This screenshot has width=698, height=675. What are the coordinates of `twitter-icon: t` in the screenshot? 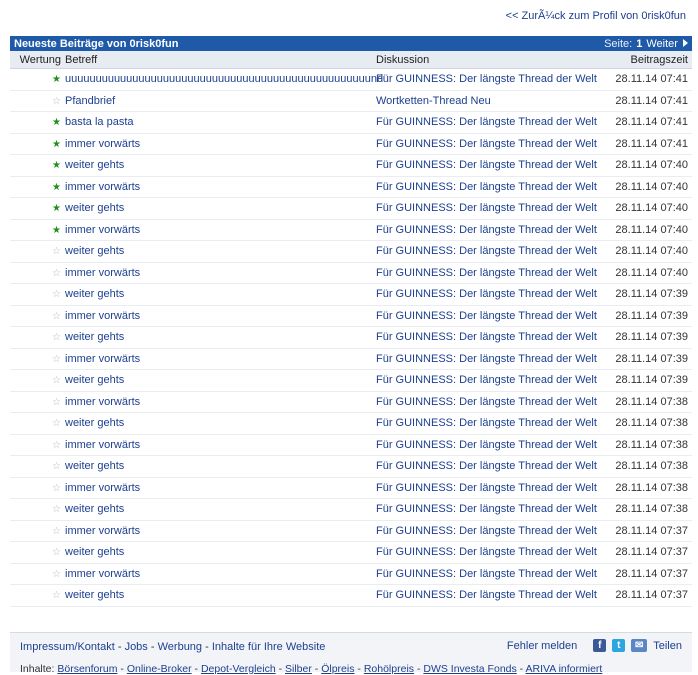 It's located at (619, 645).